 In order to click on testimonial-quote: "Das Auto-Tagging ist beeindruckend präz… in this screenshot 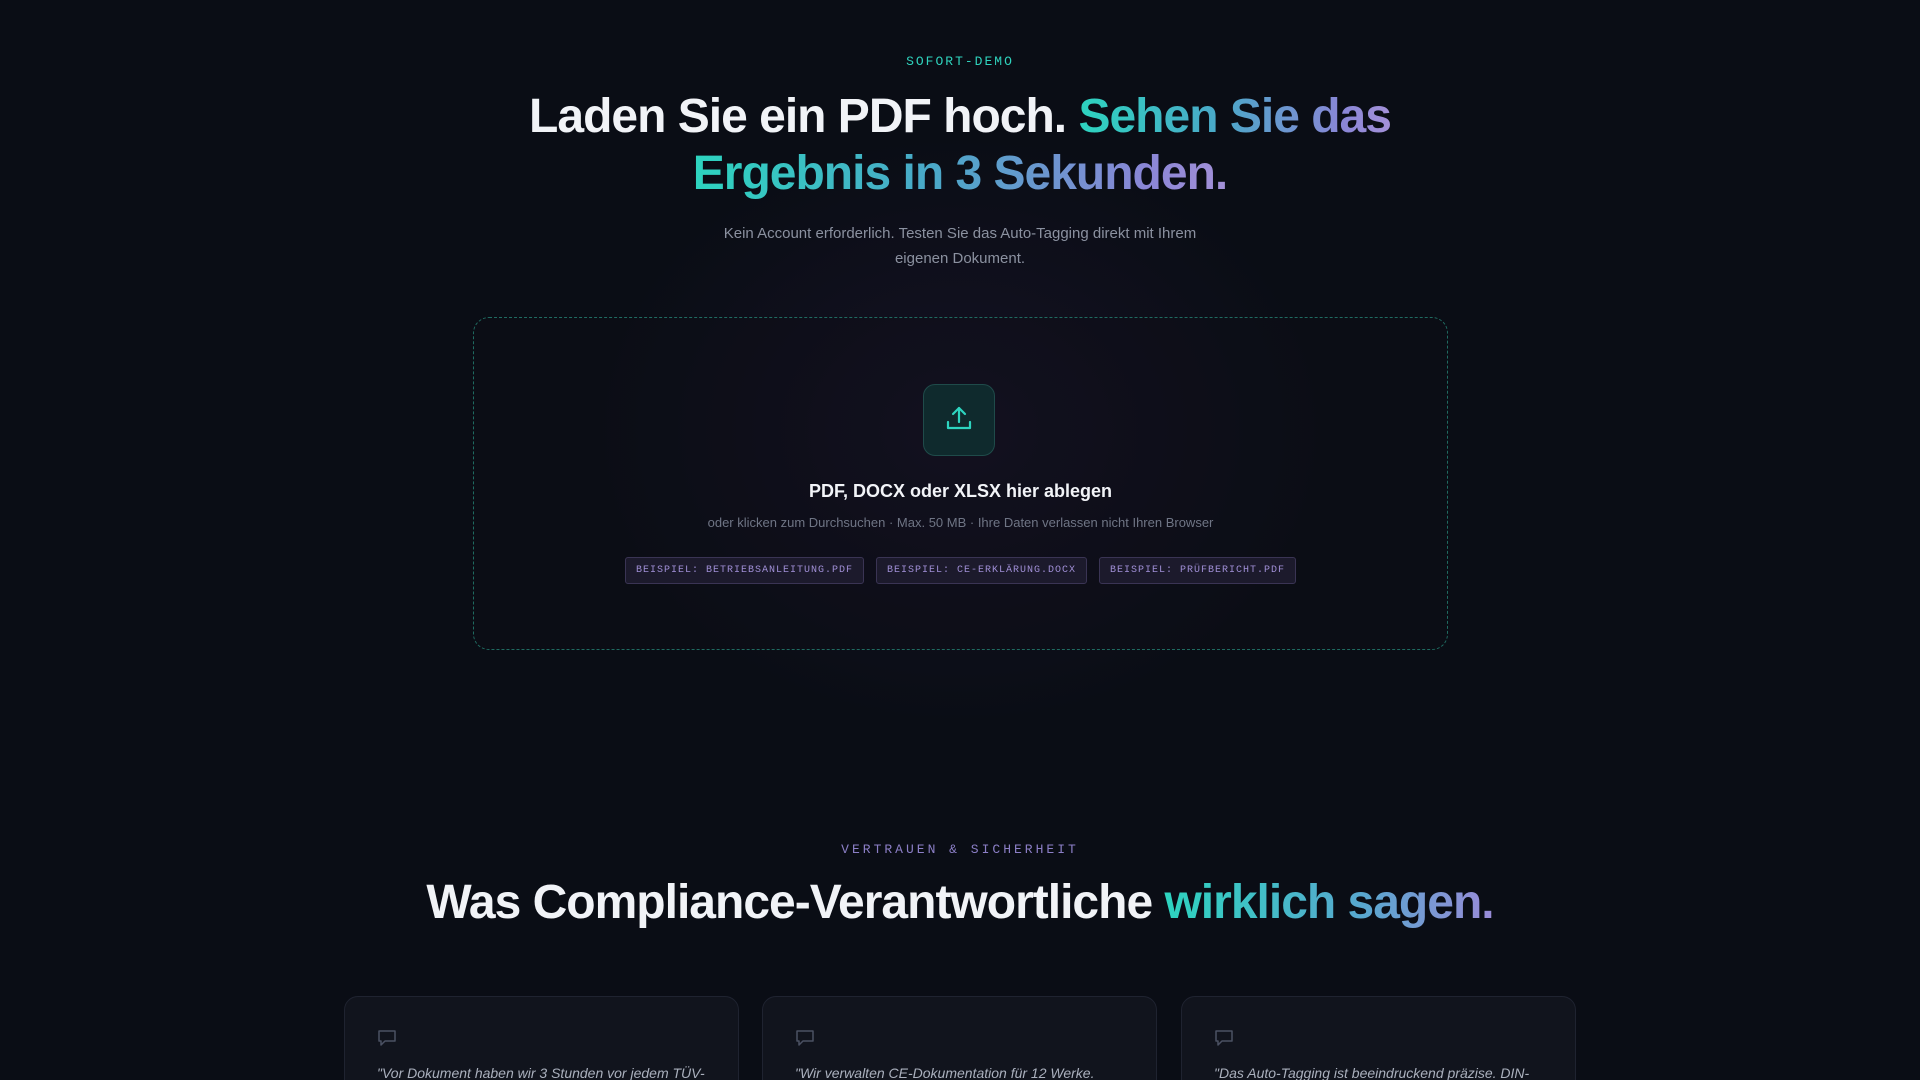, I will do `click(1372, 1072)`.